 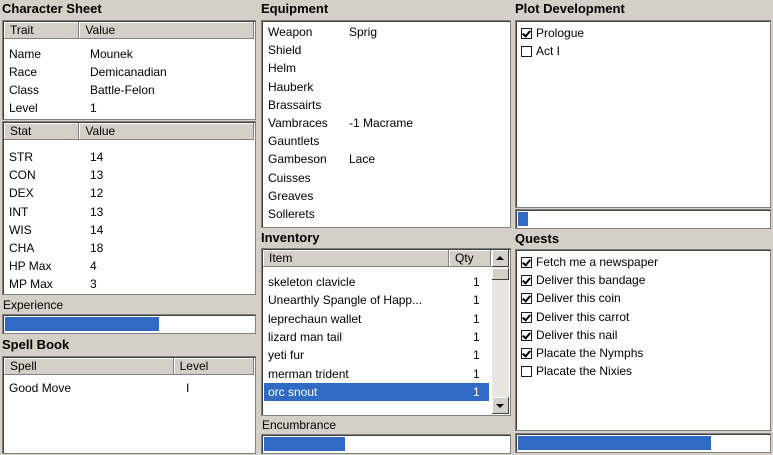 What do you see at coordinates (589, 262) in the screenshot?
I see `quest-item: Fetch me a newspaper` at bounding box center [589, 262].